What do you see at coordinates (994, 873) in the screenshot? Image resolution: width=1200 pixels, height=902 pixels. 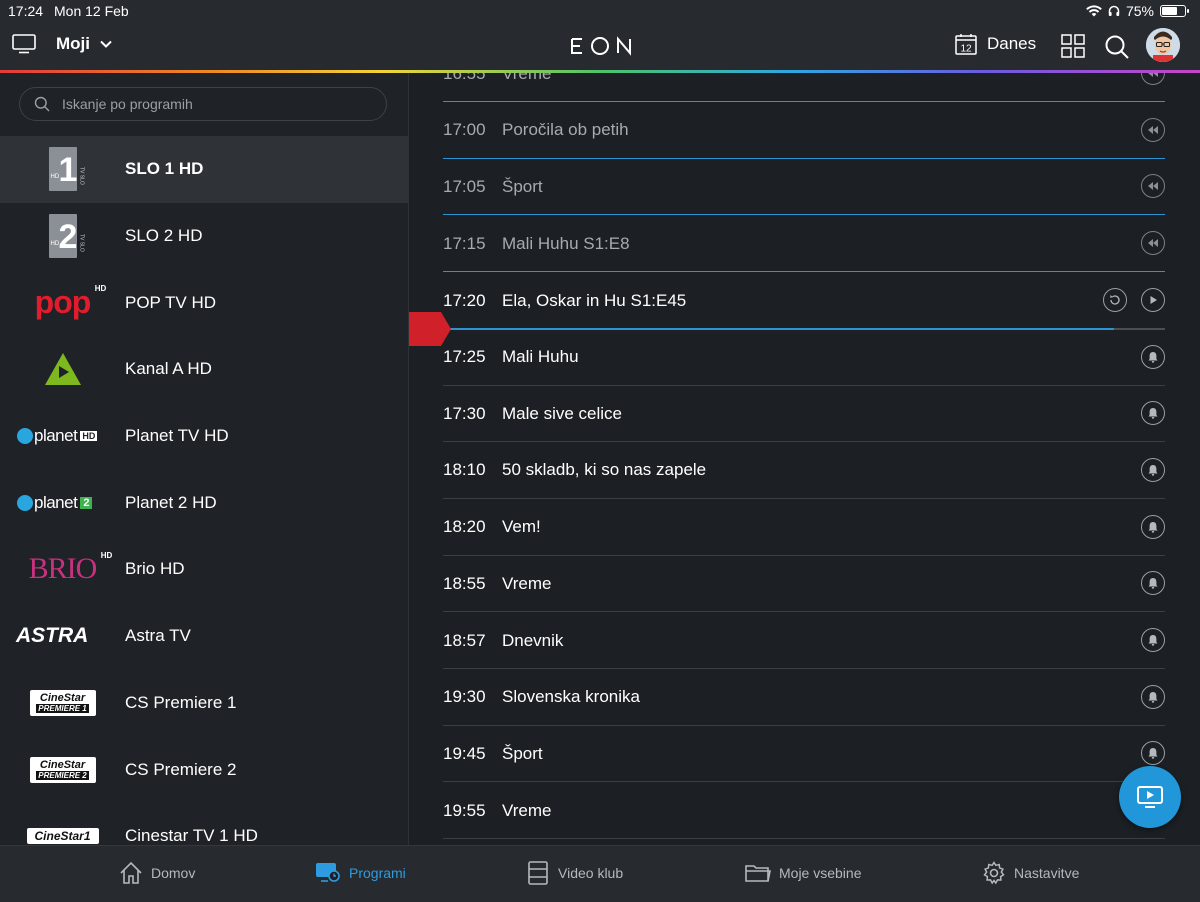 I see `gear-icon` at bounding box center [994, 873].